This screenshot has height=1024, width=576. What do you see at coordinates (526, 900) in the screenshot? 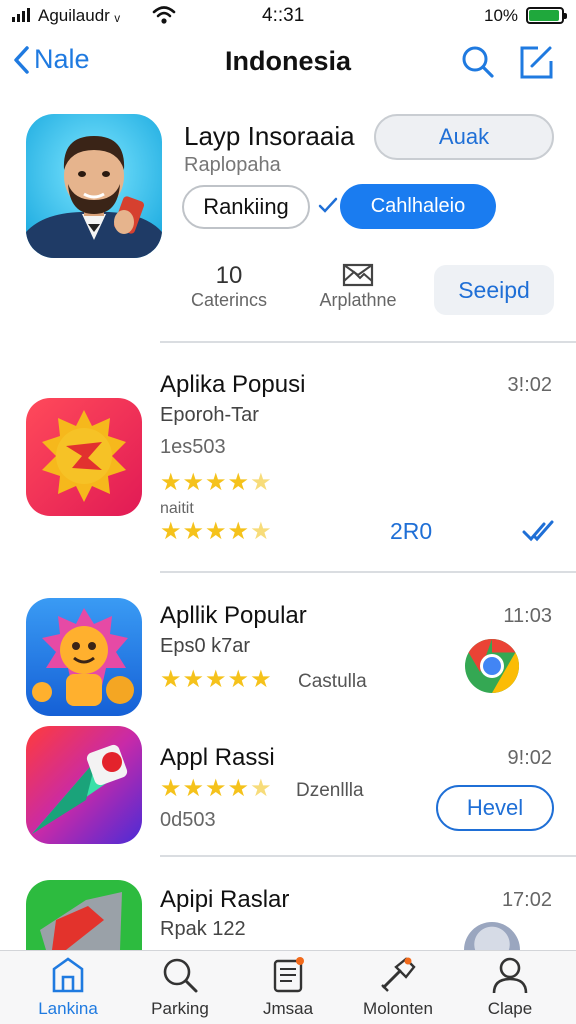
I see `app-time: 17:02` at bounding box center [526, 900].